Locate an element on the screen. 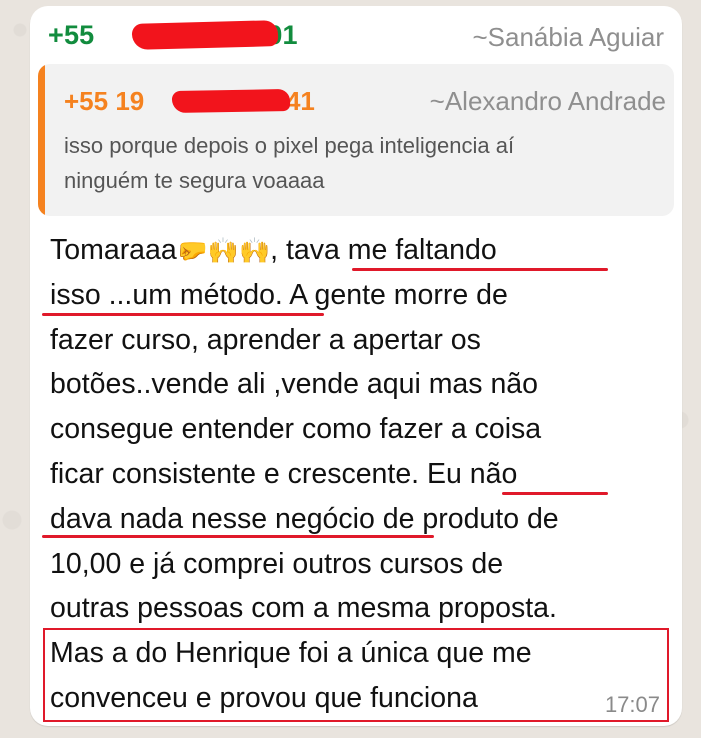 The width and height of the screenshot is (701, 738). message-line-part: , tava me faltando is located at coordinates (383, 250).